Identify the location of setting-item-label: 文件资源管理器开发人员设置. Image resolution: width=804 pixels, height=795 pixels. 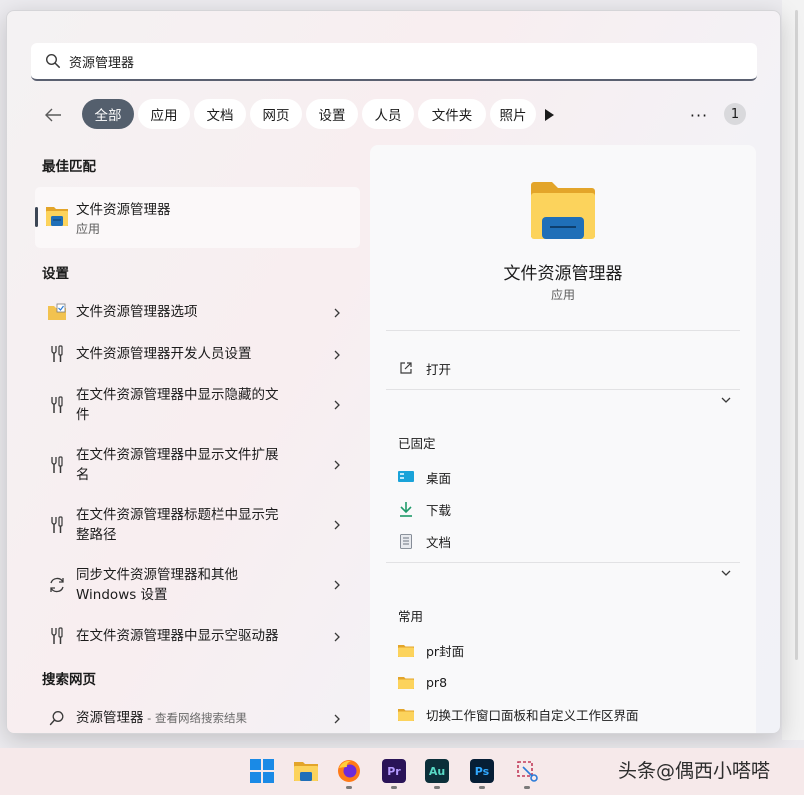
(164, 354).